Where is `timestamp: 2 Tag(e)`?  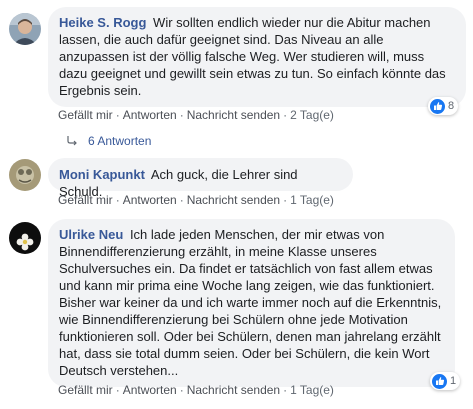 timestamp: 2 Tag(e) is located at coordinates (312, 115).